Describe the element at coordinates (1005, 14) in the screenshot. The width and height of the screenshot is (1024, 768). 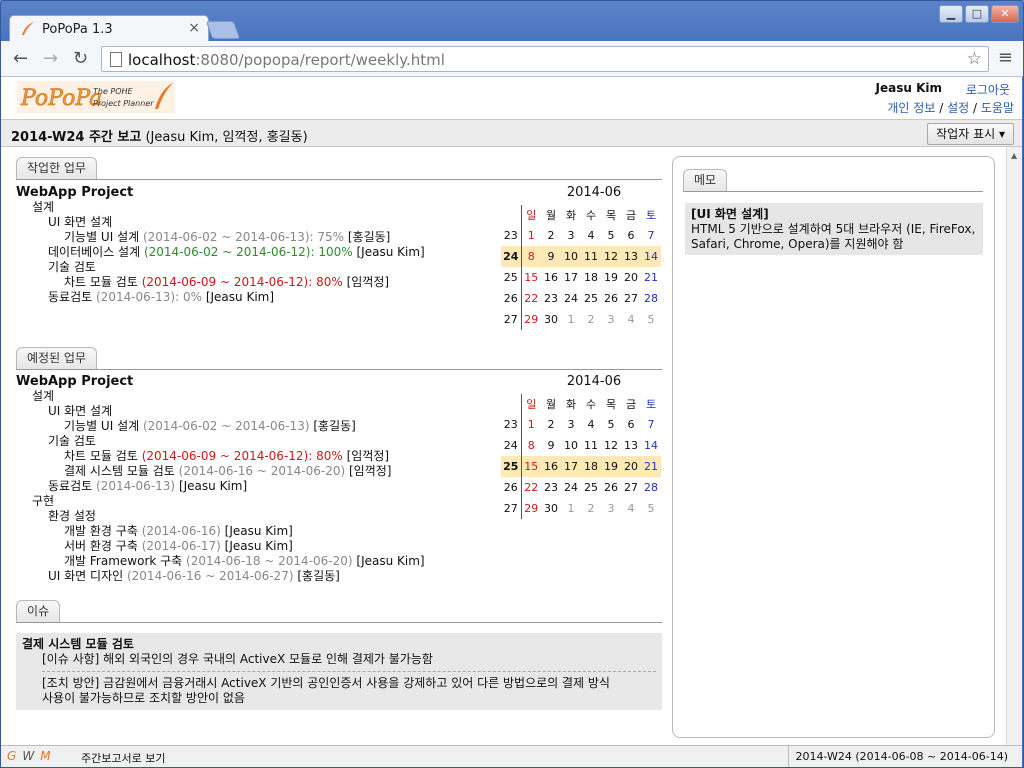
I see `window-close-icon: ✕` at that location.